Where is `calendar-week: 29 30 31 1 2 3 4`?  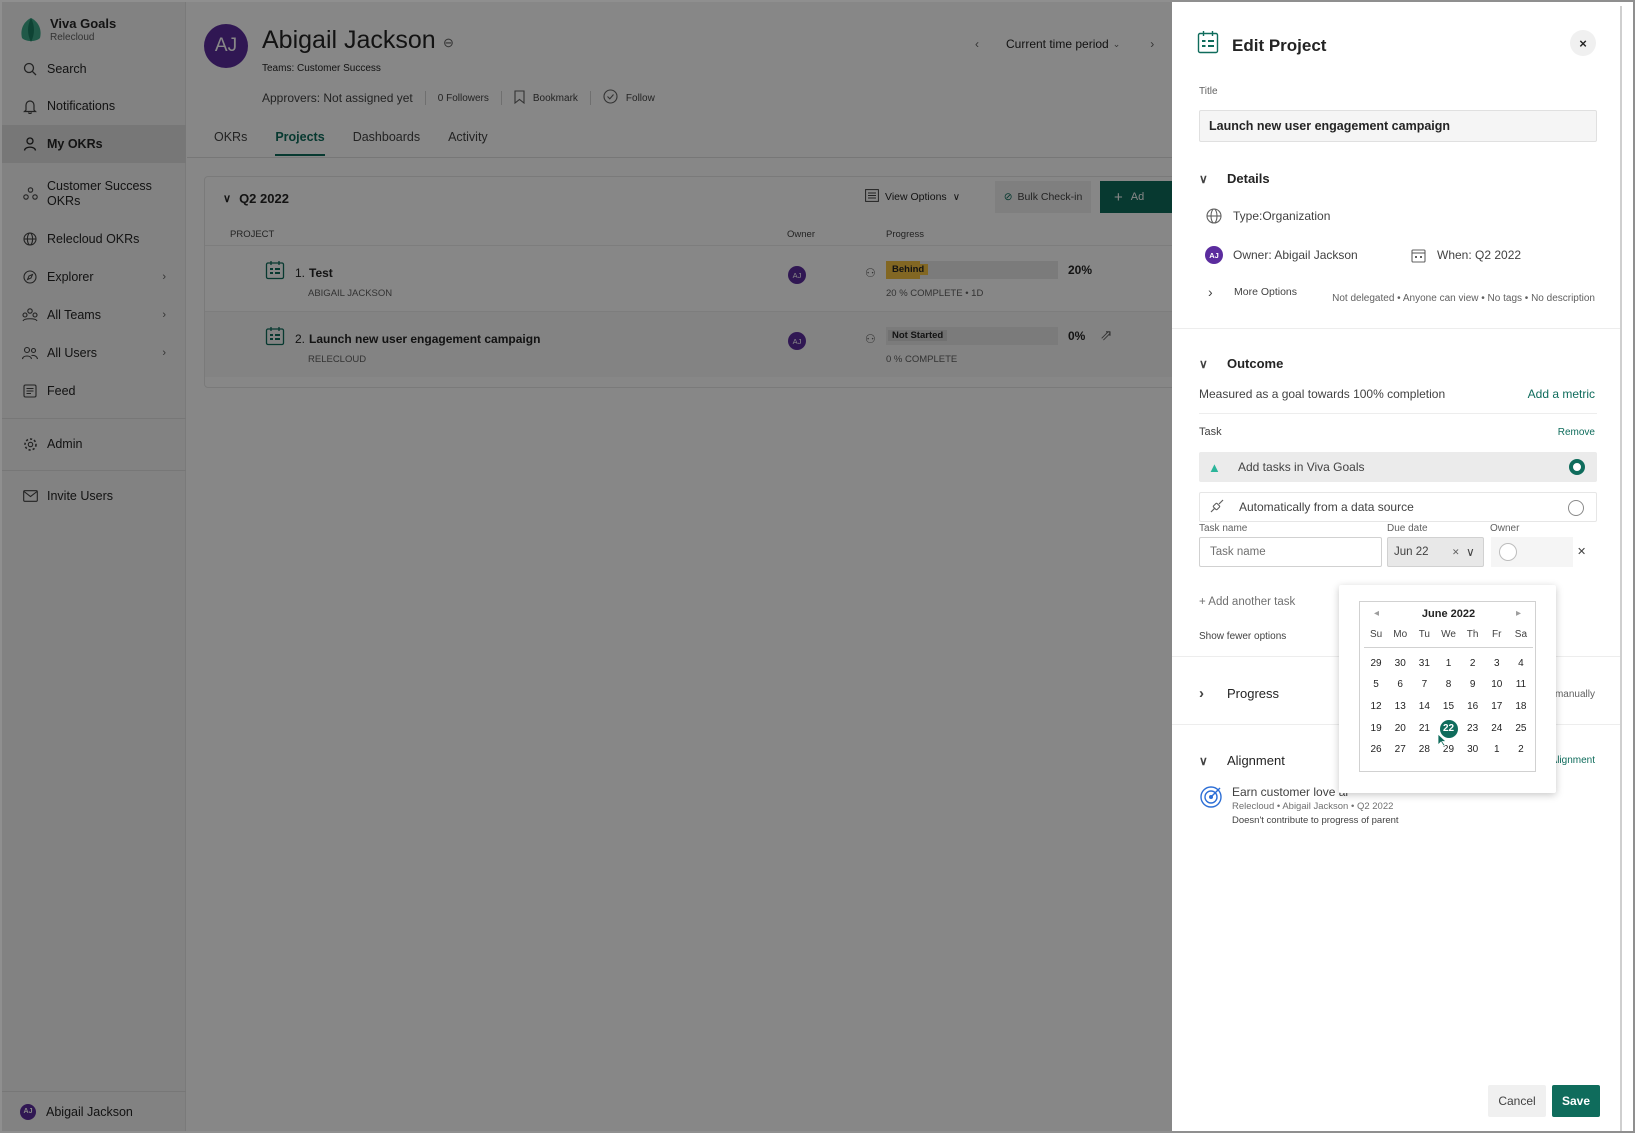 calendar-week: 29 30 31 1 2 3 4 is located at coordinates (1448, 664).